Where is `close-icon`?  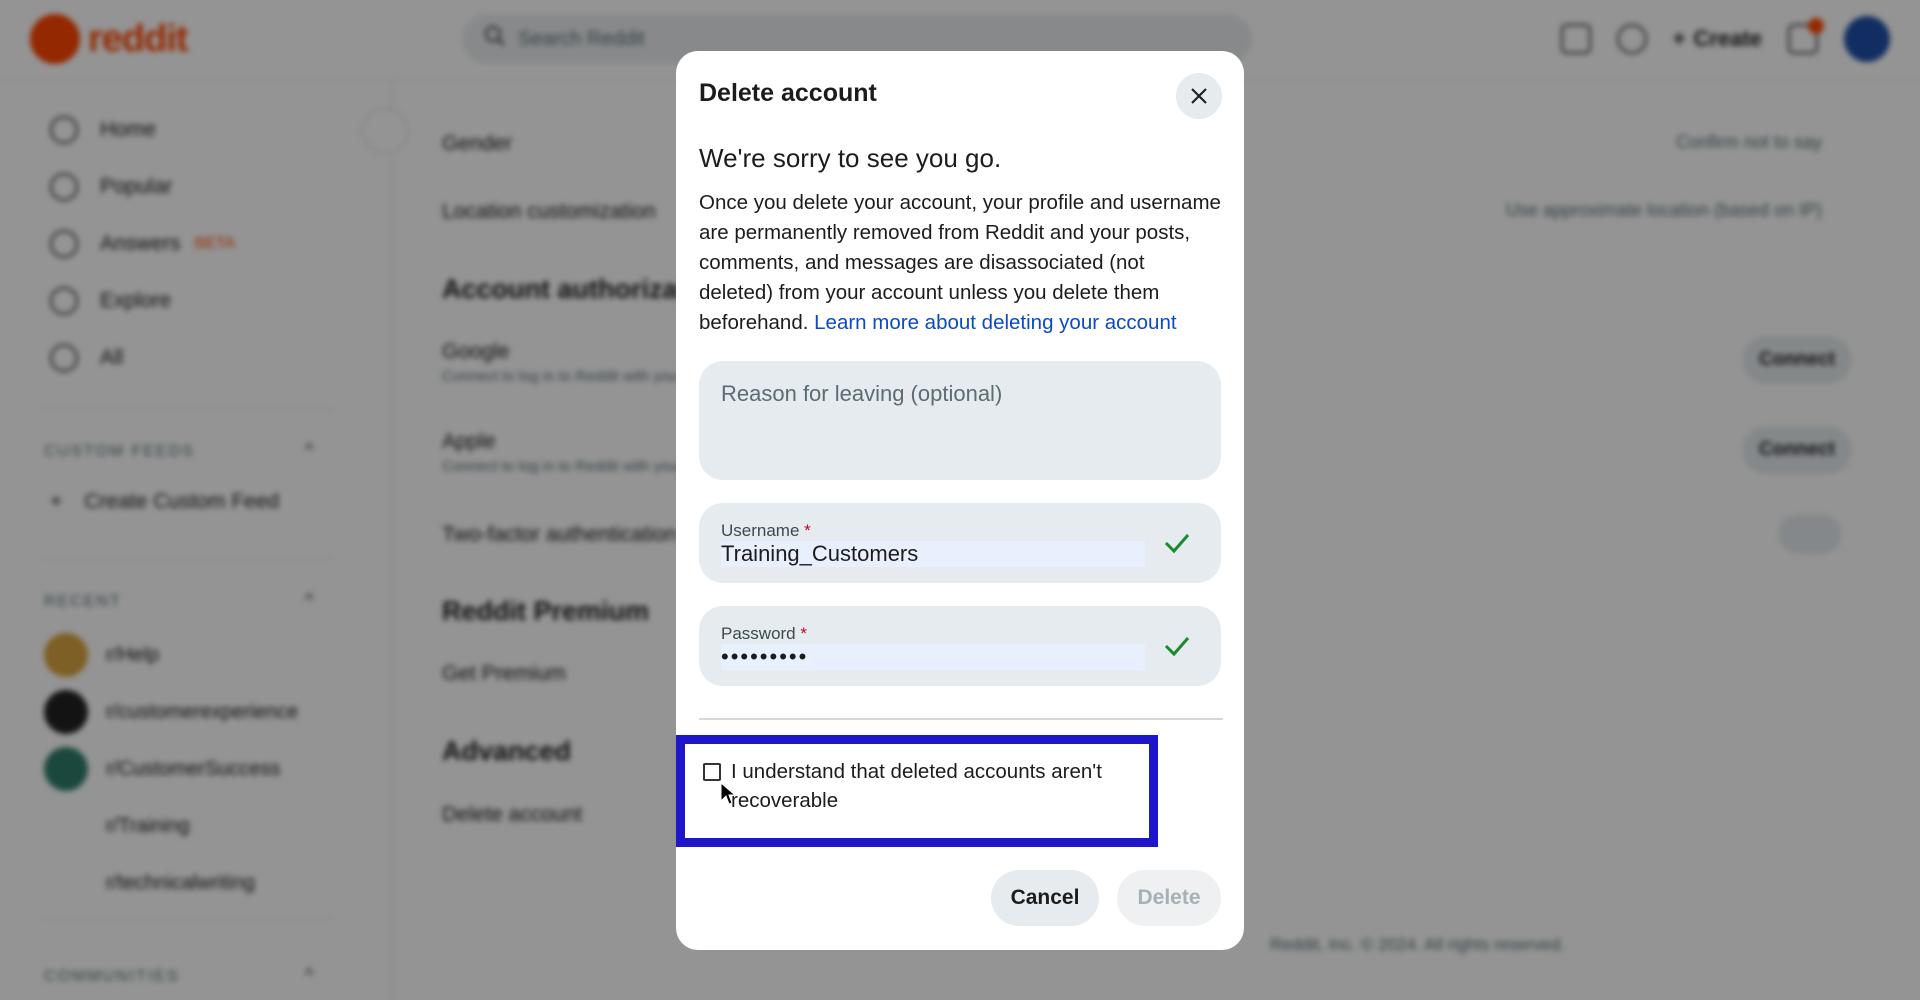
close-icon is located at coordinates (1199, 96).